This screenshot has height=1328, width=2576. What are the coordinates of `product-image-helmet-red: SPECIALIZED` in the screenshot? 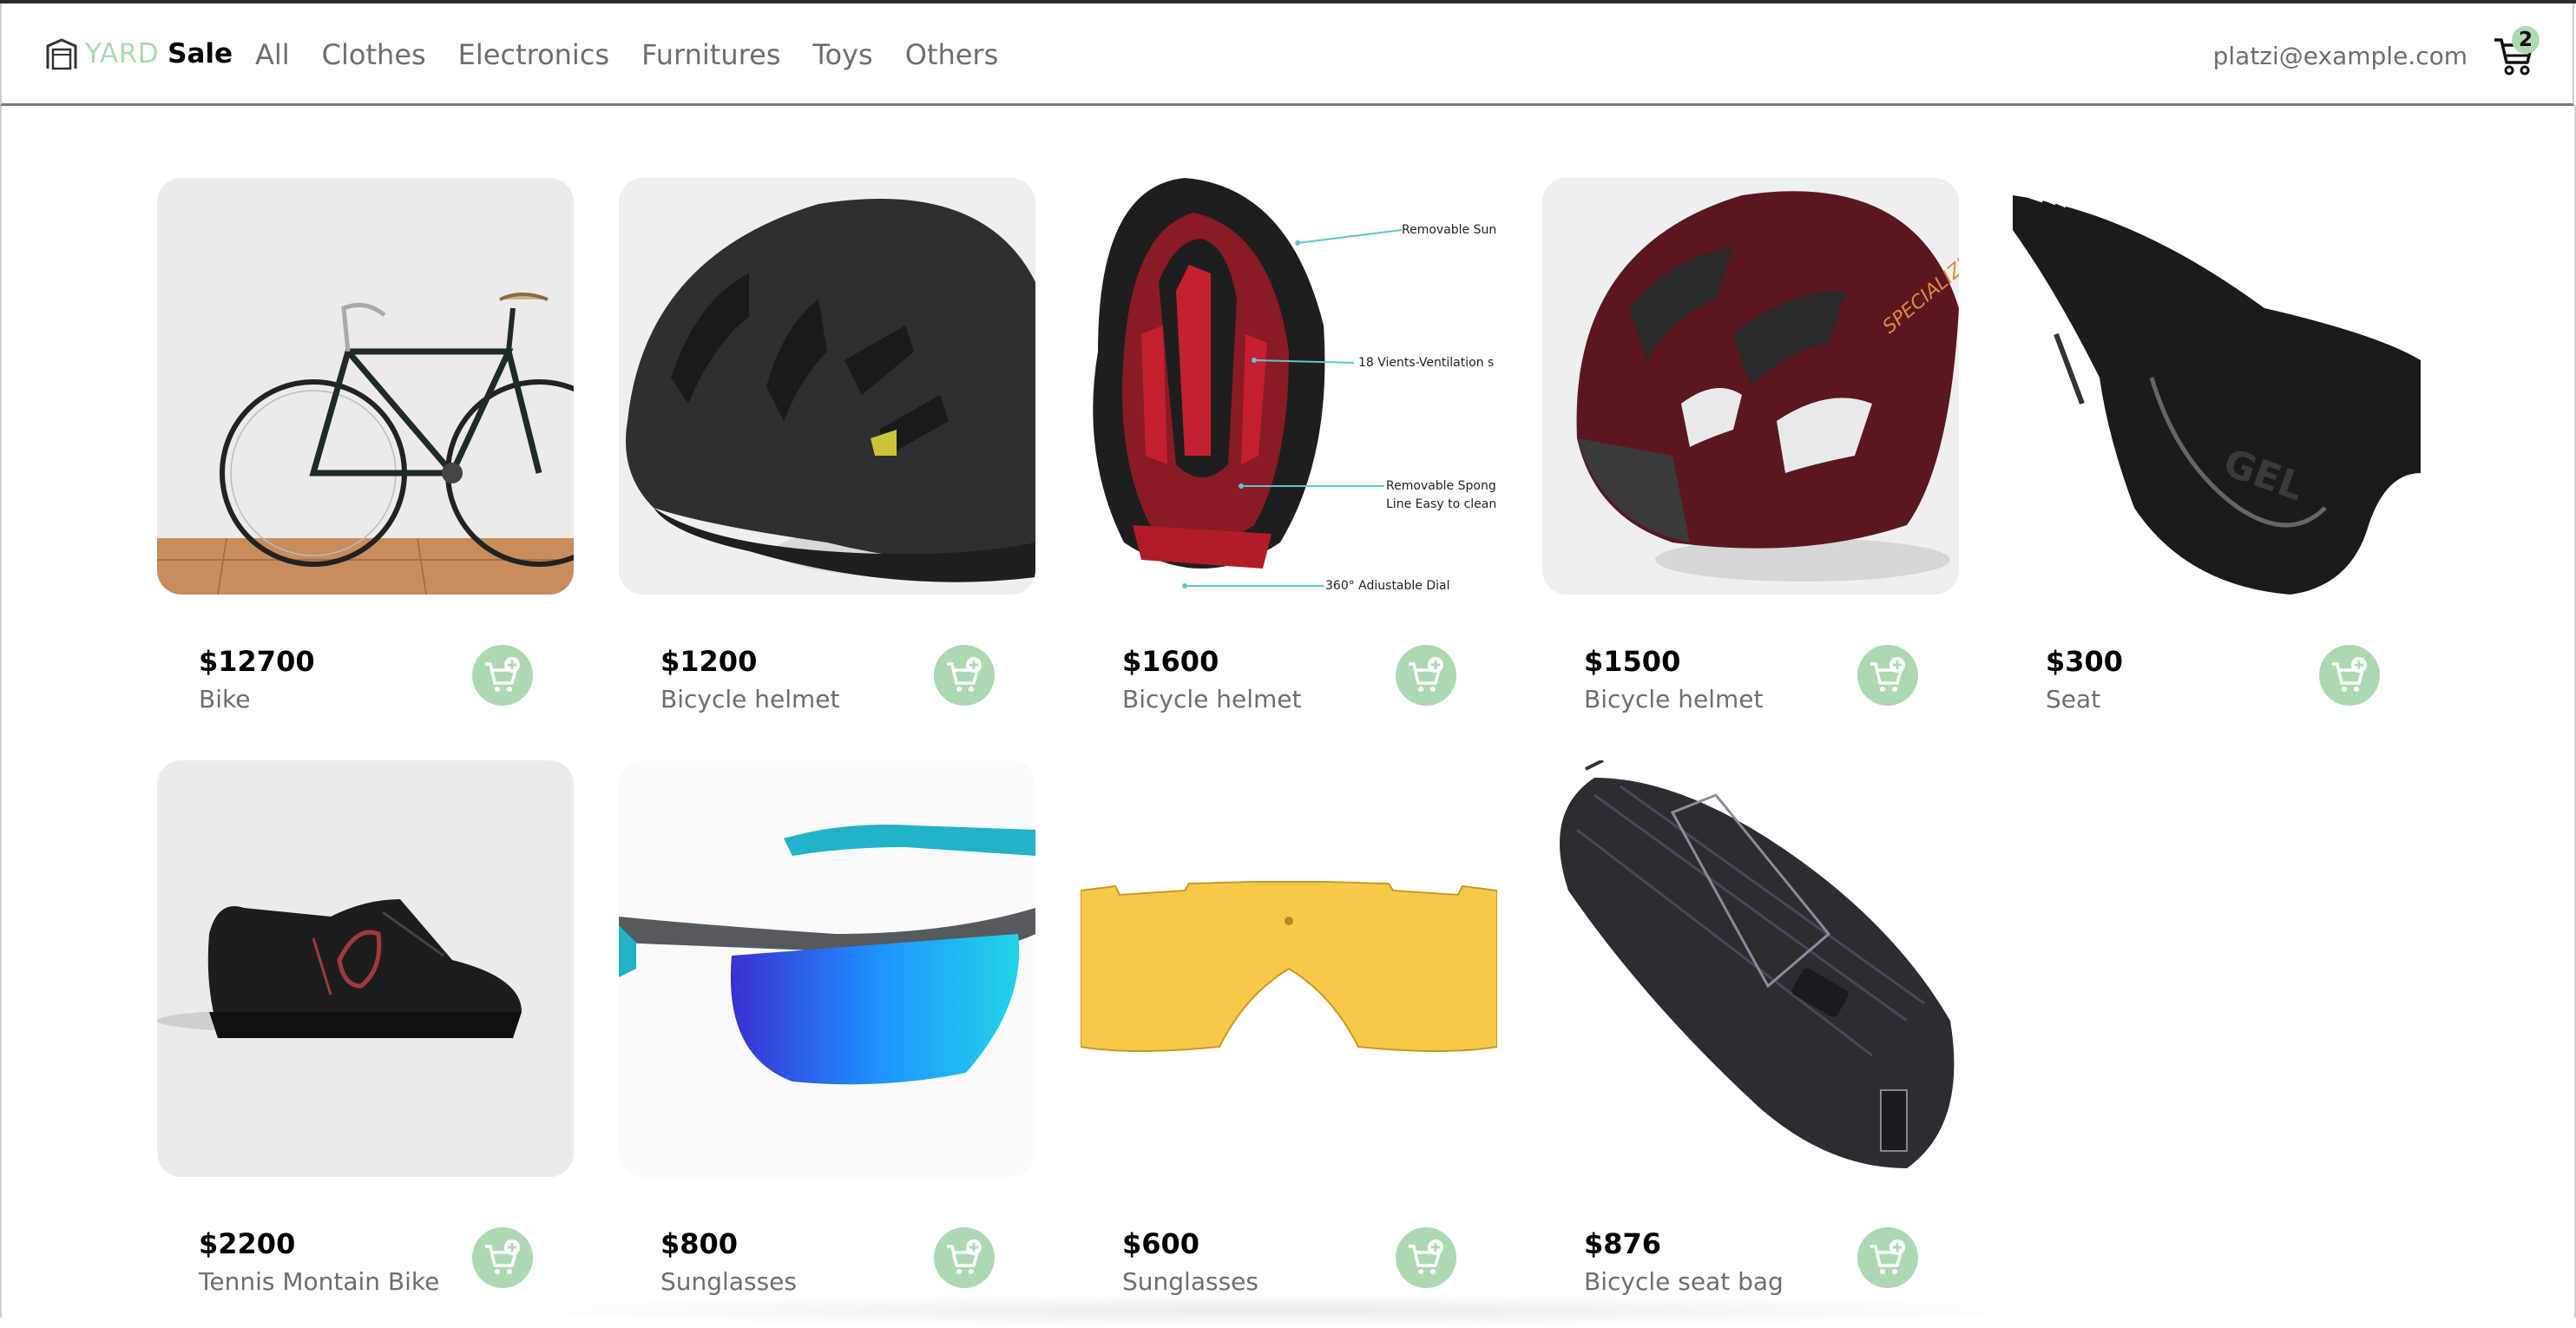 It's located at (1750, 386).